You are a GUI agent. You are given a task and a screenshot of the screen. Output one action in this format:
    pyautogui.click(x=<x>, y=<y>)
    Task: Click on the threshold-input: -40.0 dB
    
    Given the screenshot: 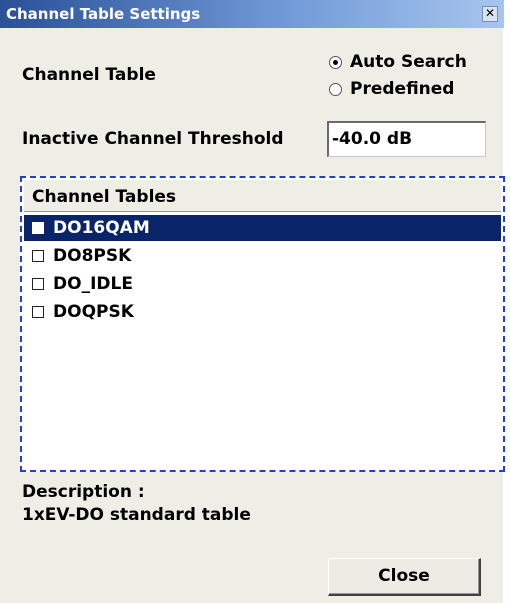 What is the action you would take?
    pyautogui.click(x=406, y=139)
    